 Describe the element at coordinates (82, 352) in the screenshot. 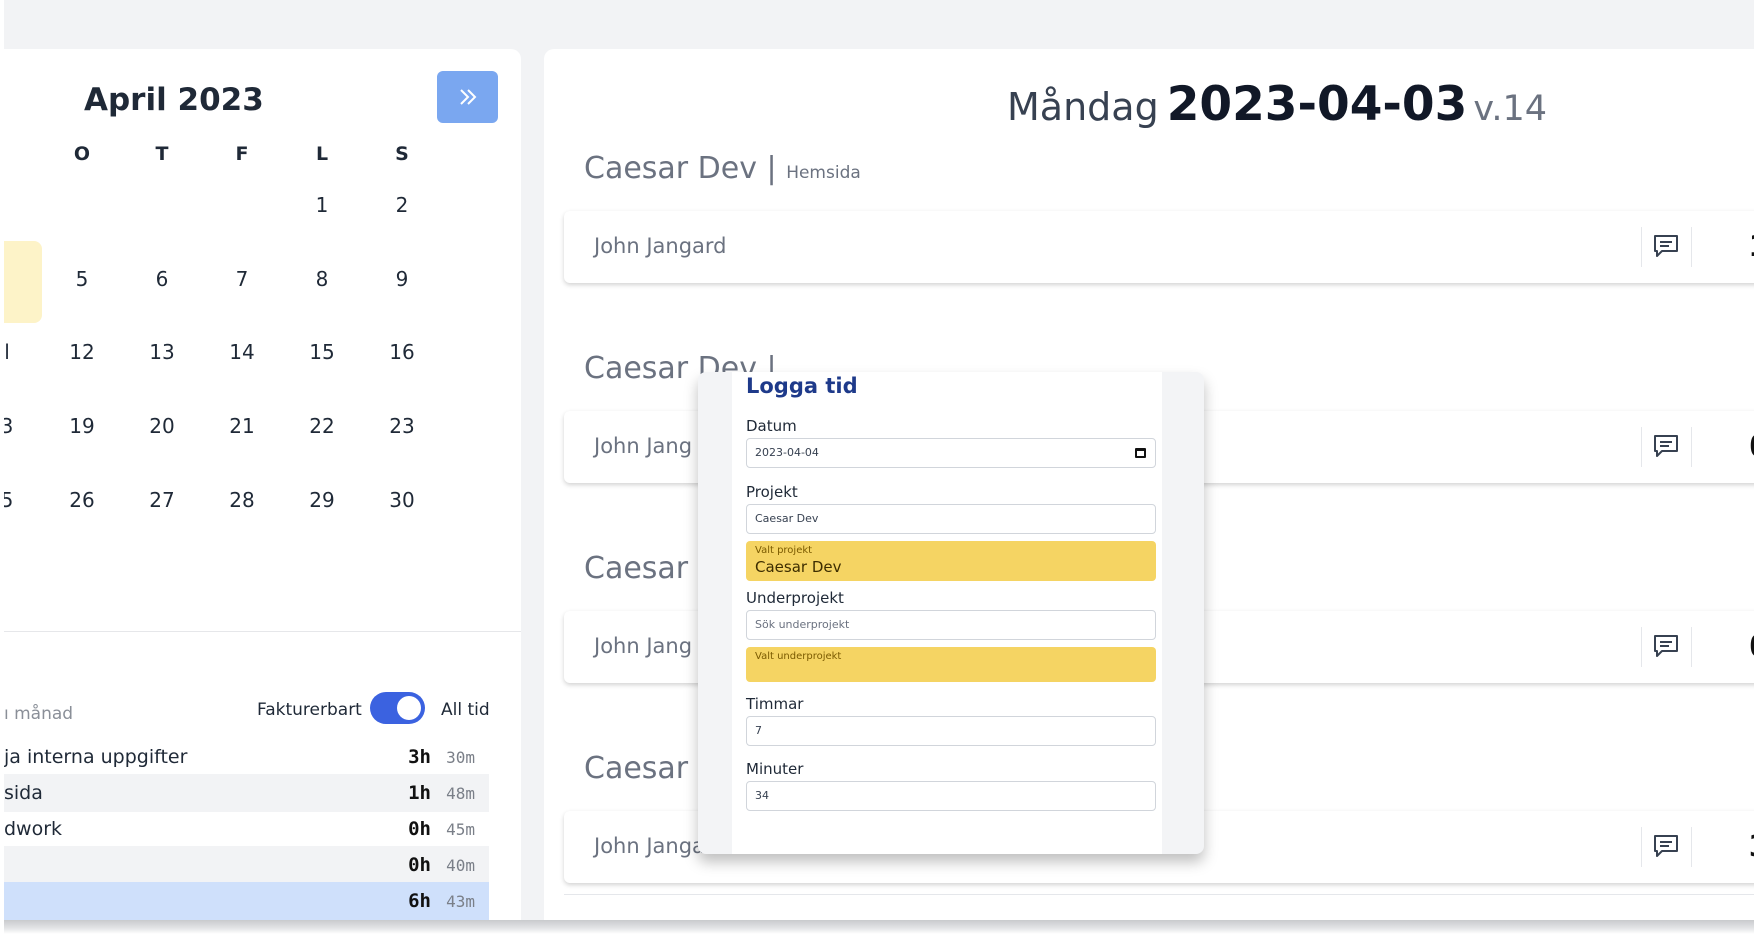

I see `calendar-day: 12` at that location.